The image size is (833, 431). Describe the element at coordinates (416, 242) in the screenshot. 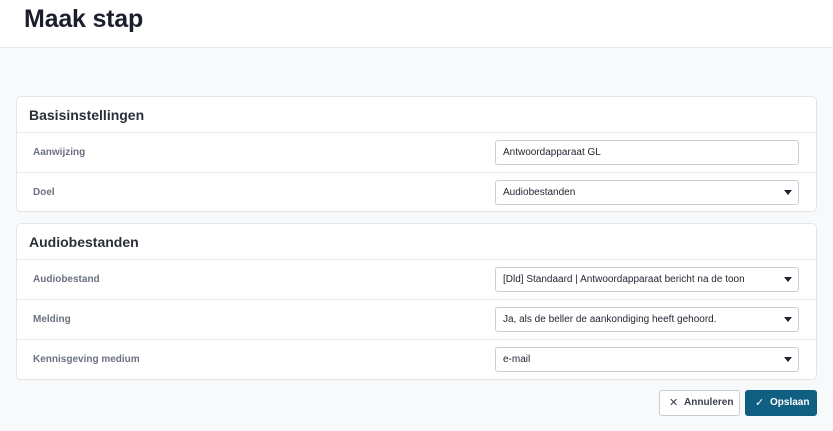

I see `section-title: Audiobestanden` at that location.